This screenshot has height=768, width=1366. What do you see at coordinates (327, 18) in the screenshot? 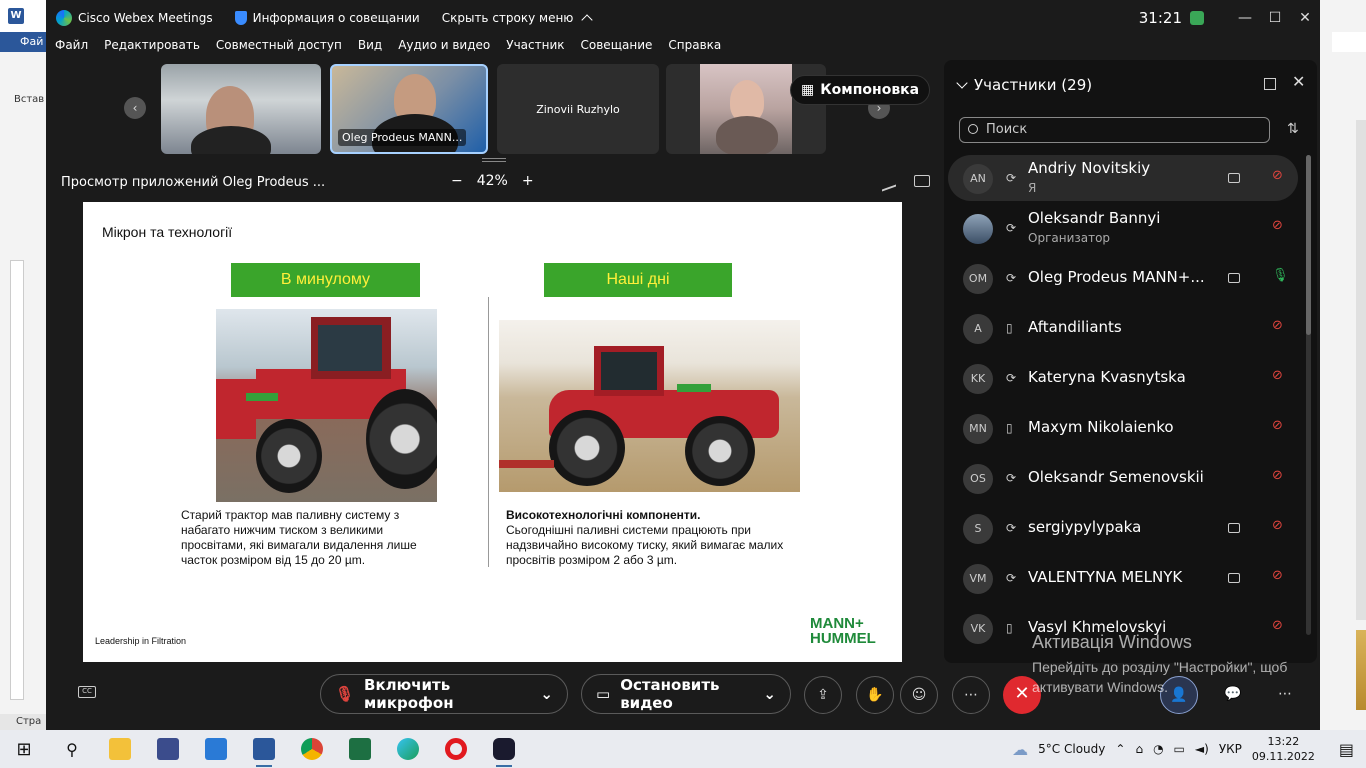
I see `meeting-info-button: Информация о совещании` at bounding box center [327, 18].